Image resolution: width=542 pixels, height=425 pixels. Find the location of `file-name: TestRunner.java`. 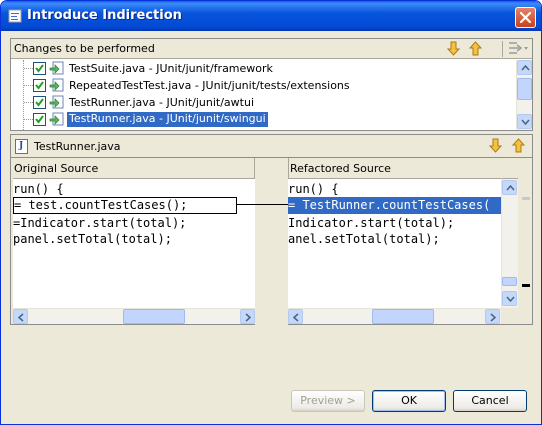

file-name: TestRunner.java is located at coordinates (77, 146).